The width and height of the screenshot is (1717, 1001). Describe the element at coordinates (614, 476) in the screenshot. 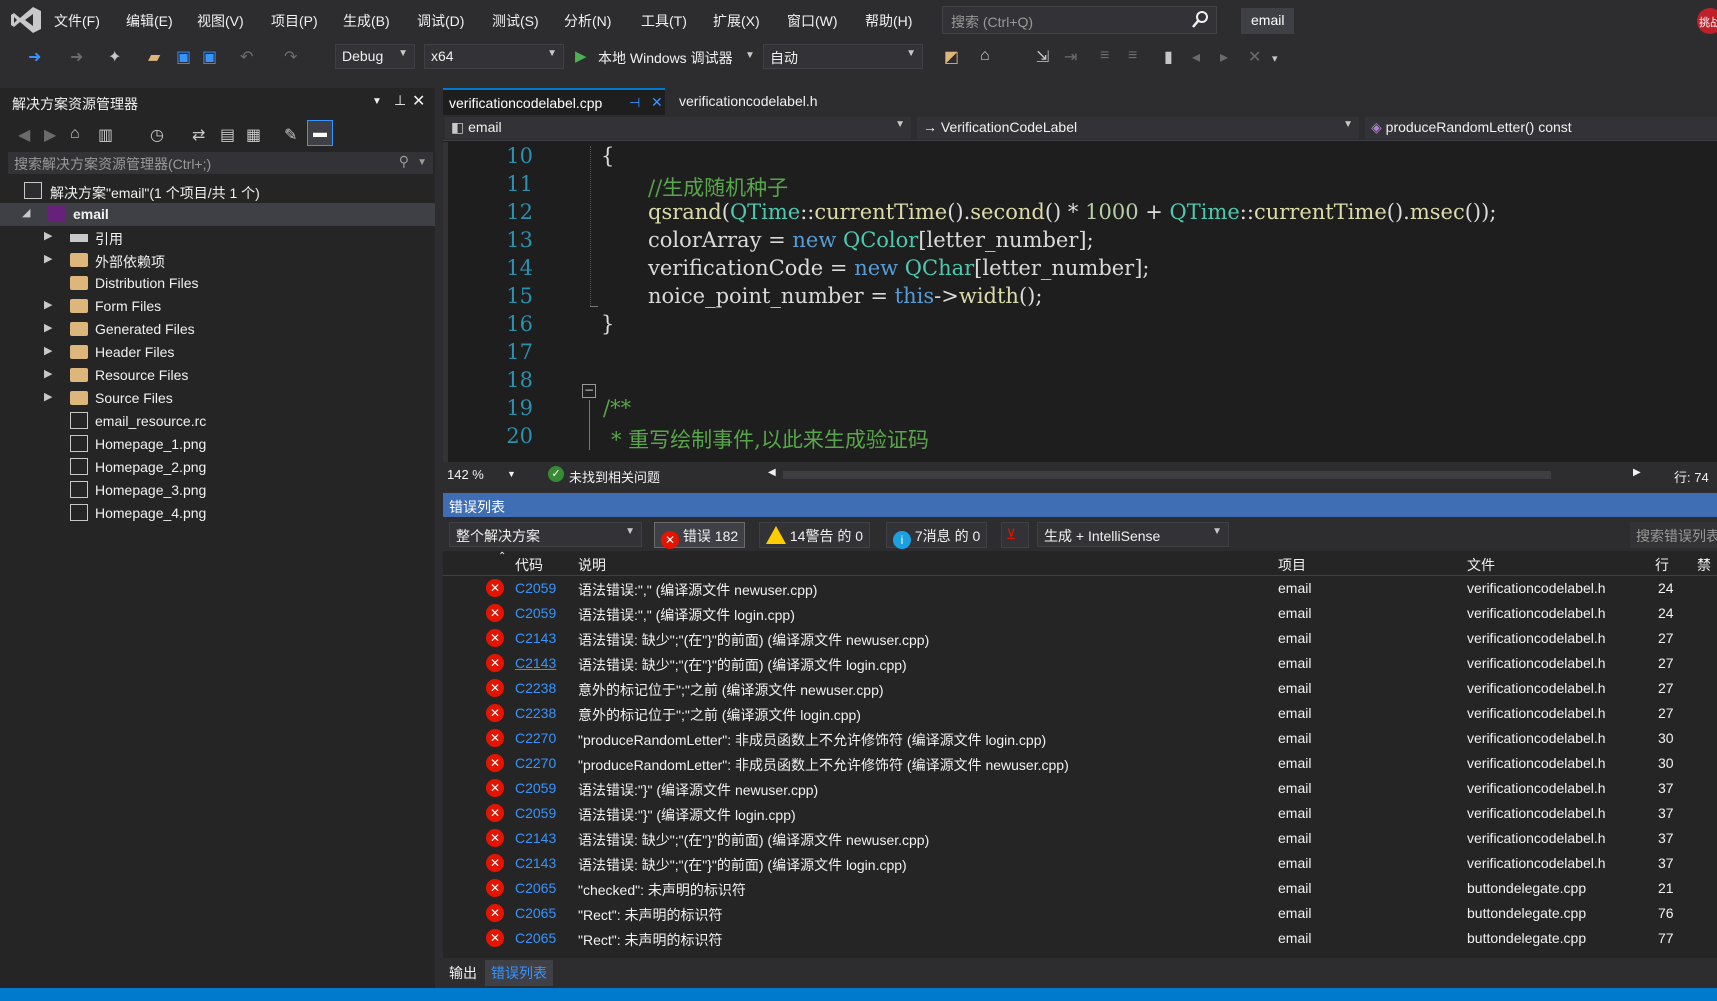

I see `issues-status: 未找到相关问题` at that location.